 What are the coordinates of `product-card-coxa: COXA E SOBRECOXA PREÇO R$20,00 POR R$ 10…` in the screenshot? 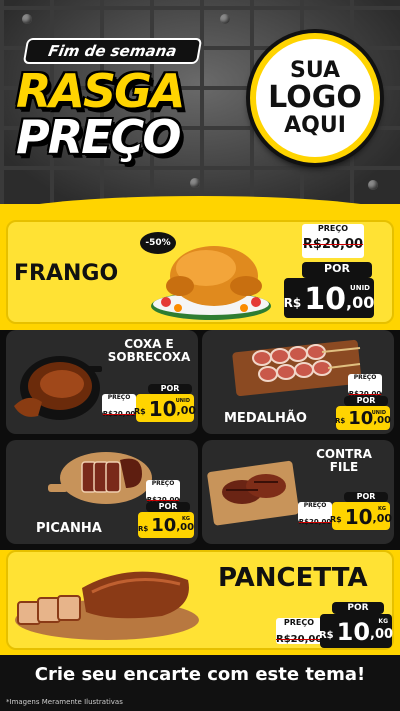 It's located at (102, 382).